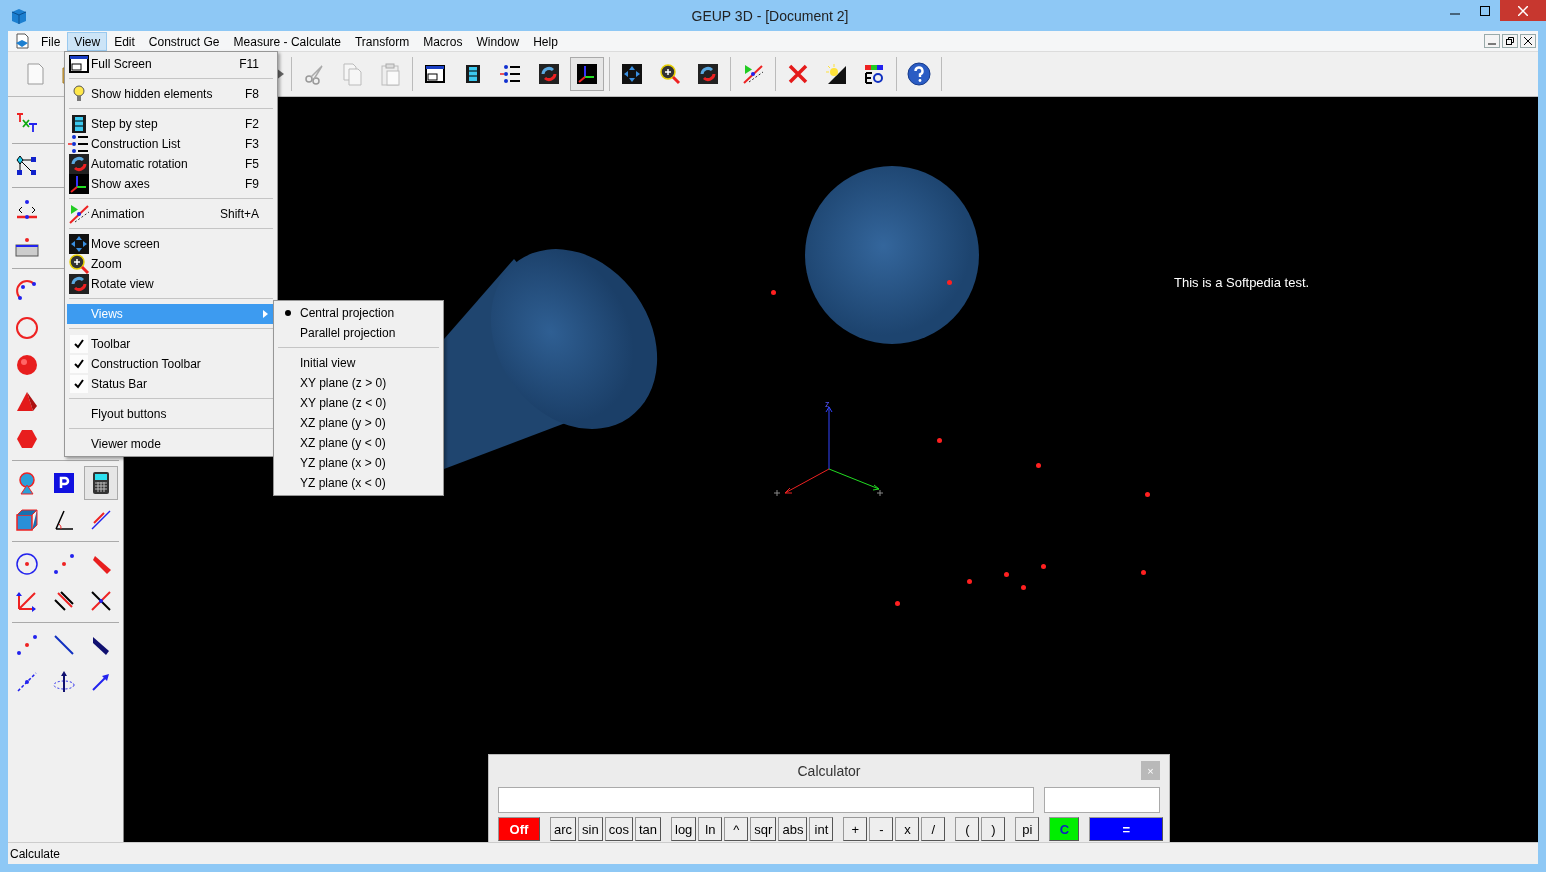 The width and height of the screenshot is (1546, 872). I want to click on light-shade-icon, so click(836, 74).